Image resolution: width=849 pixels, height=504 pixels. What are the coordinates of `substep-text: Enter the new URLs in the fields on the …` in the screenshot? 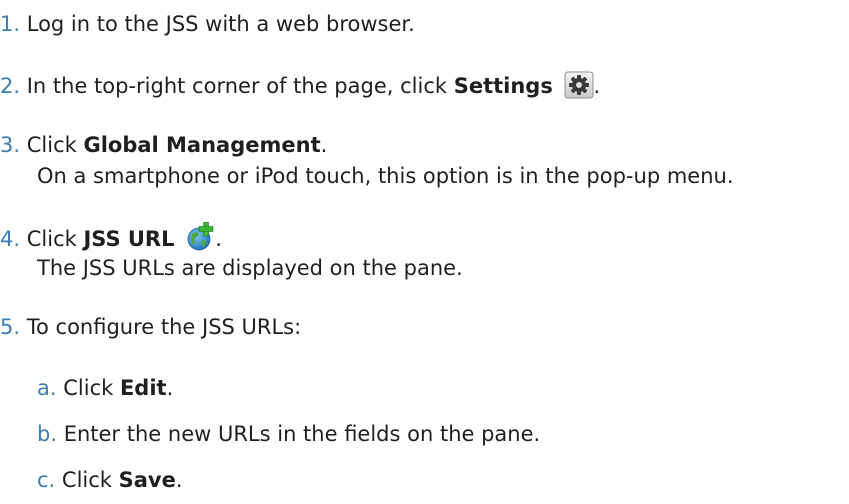 It's located at (302, 434).